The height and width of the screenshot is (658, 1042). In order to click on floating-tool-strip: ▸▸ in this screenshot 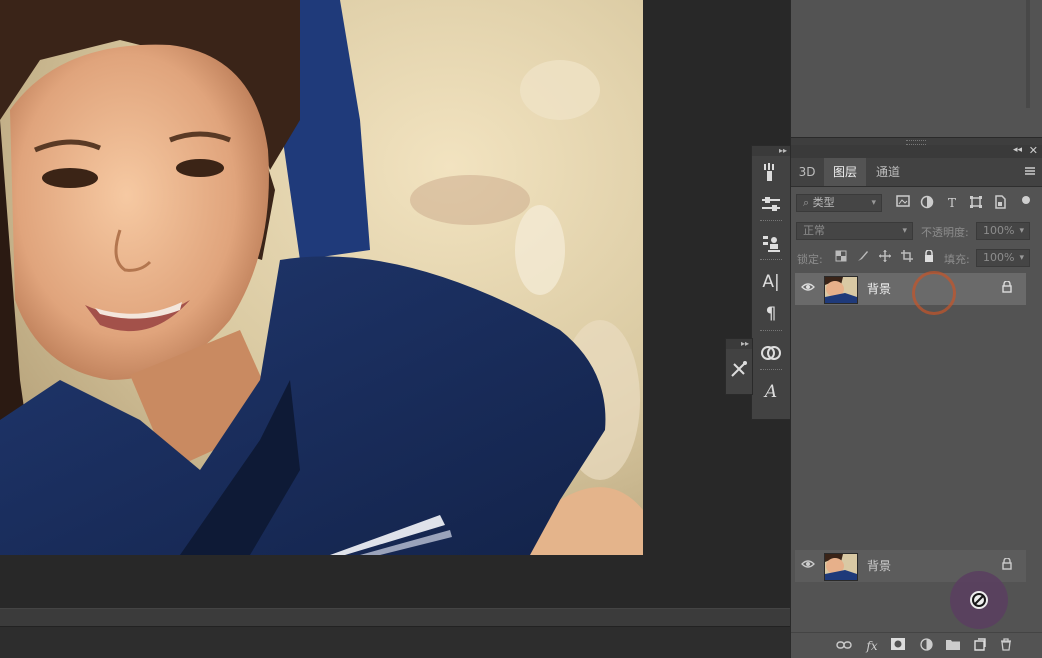, I will do `click(739, 366)`.